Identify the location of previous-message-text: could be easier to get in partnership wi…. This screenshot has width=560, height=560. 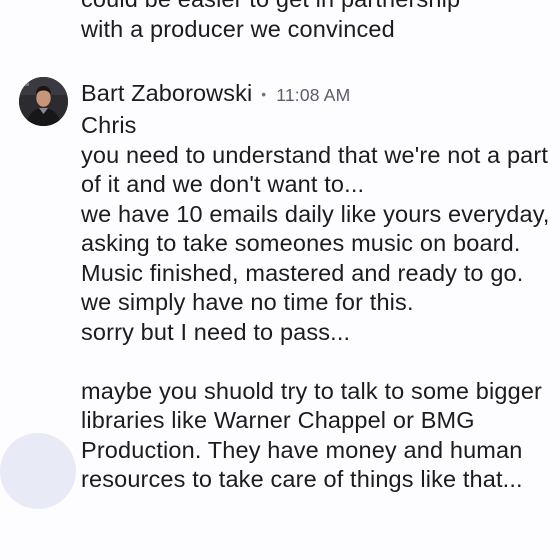
(270, 21).